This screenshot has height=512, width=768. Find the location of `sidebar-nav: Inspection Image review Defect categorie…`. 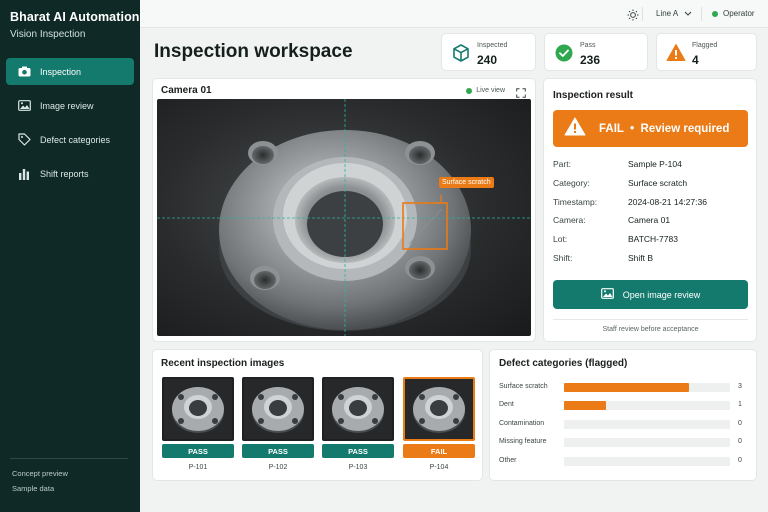

sidebar-nav: Inspection Image review Defect categorie… is located at coordinates (70, 126).